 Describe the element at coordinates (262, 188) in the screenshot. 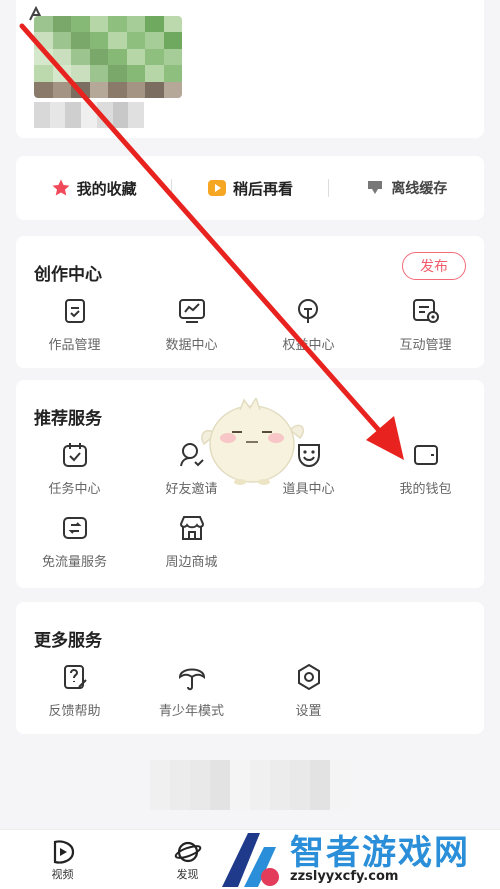

I see `watch-later-label: 稍后再看` at that location.